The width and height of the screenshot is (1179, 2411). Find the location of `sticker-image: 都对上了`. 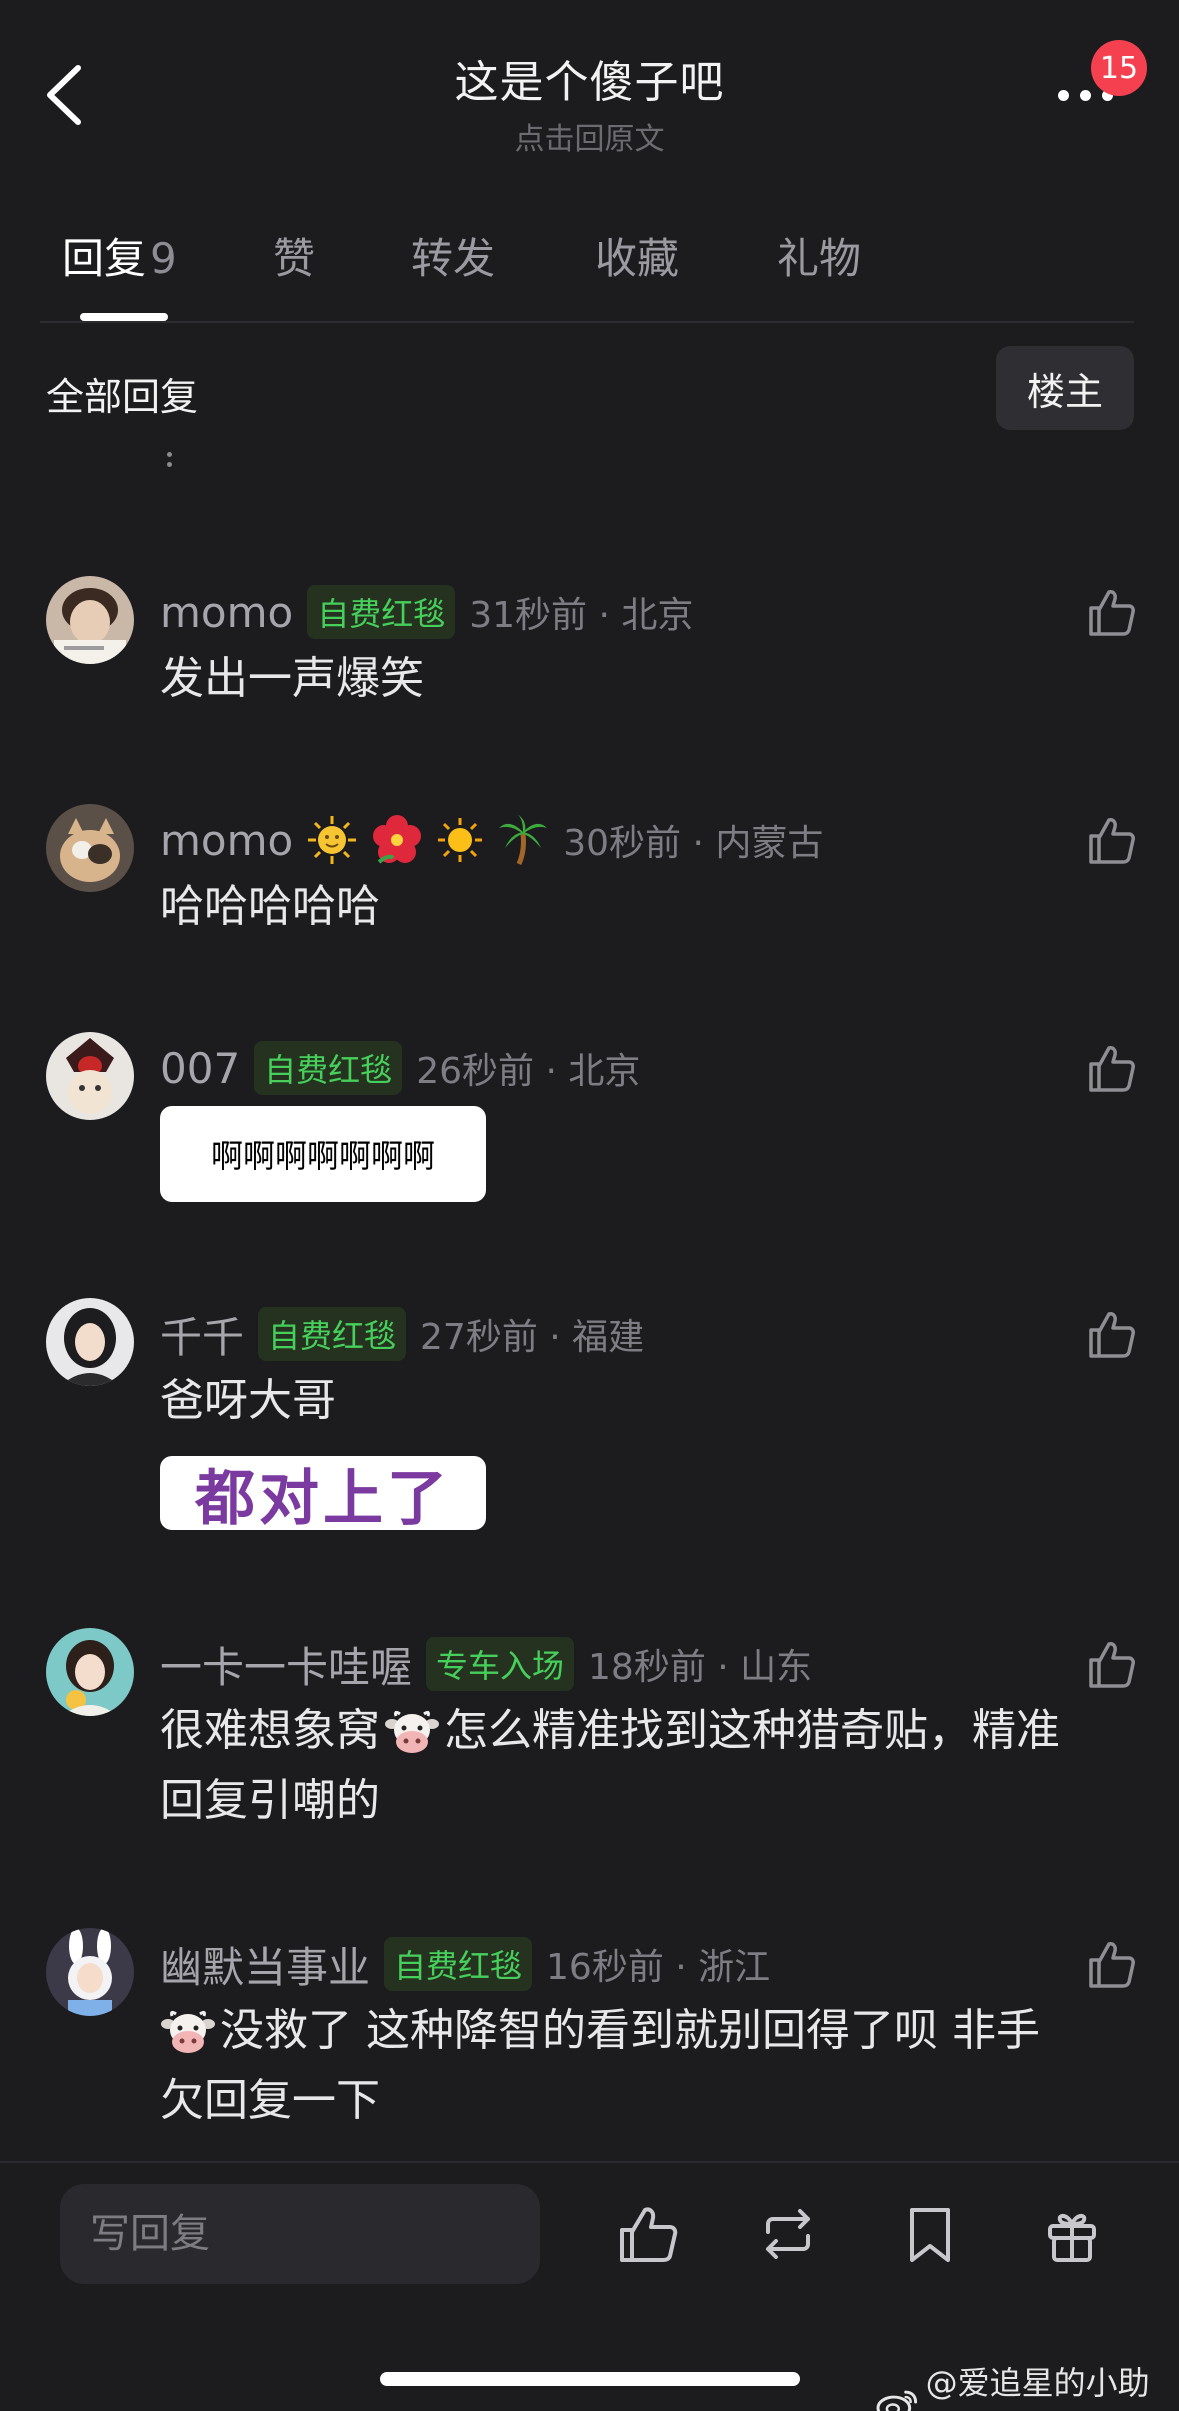

sticker-image: 都对上了 is located at coordinates (323, 1493).